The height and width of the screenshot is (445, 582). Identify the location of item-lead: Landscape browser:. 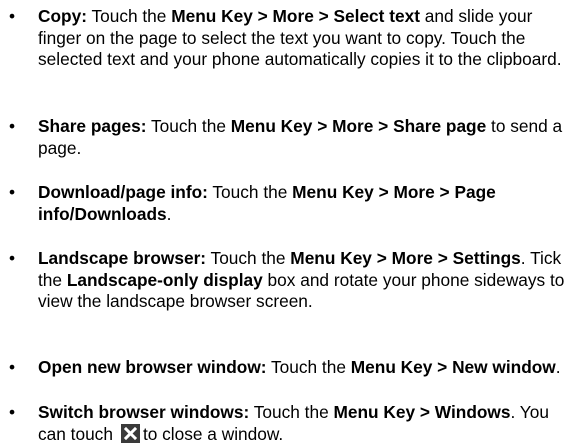
(122, 258).